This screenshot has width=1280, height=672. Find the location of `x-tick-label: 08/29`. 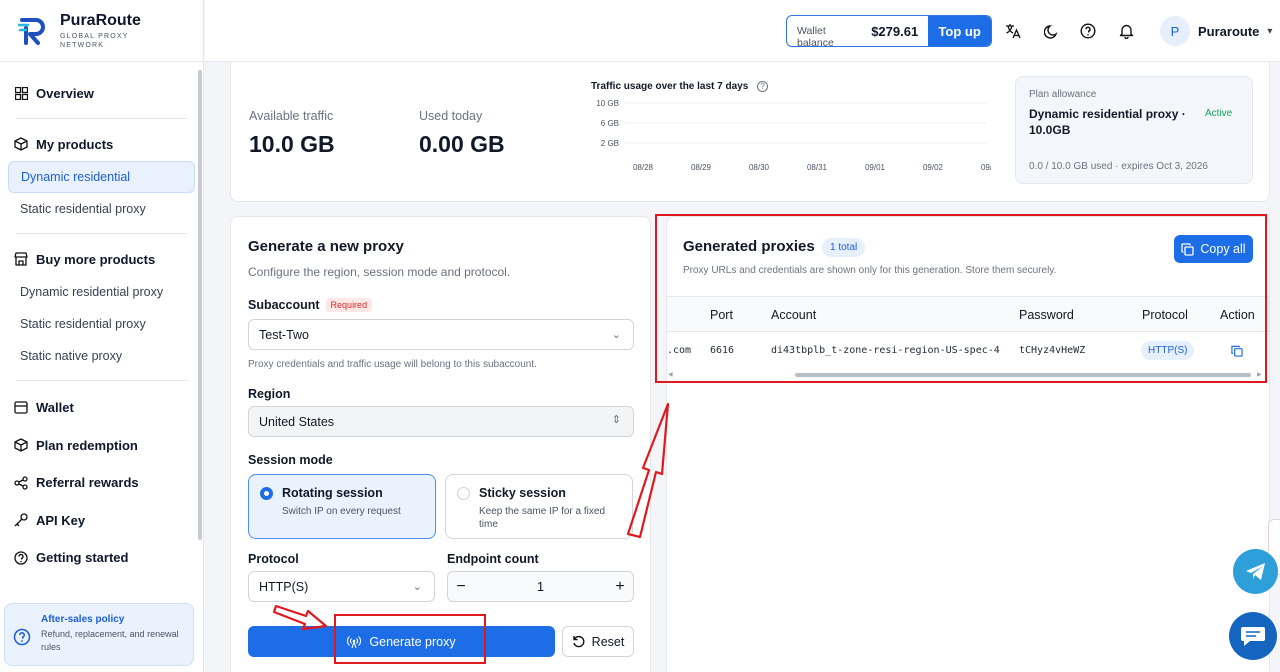

x-tick-label: 08/29 is located at coordinates (701, 167).